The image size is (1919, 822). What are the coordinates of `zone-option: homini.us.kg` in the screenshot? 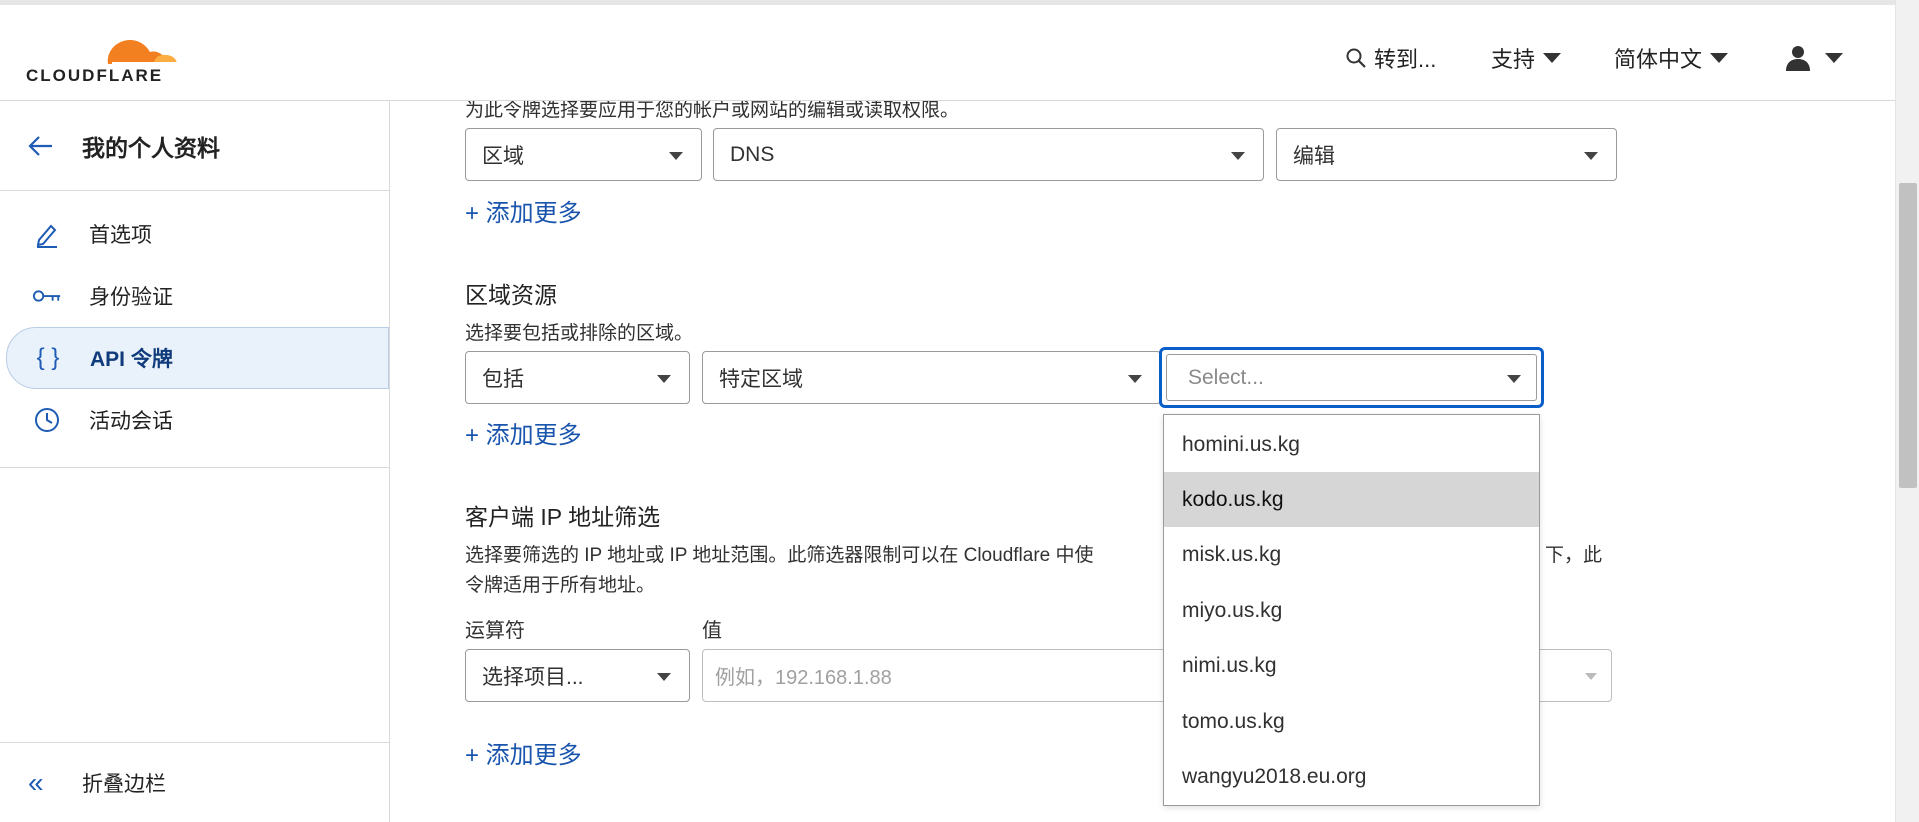 It's located at (1351, 444).